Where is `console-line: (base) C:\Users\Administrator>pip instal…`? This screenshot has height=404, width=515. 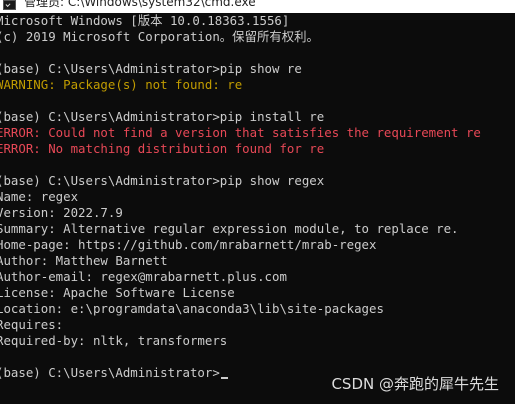
console-line: (base) C:\Users\Administrator>pip instal… is located at coordinates (162, 116).